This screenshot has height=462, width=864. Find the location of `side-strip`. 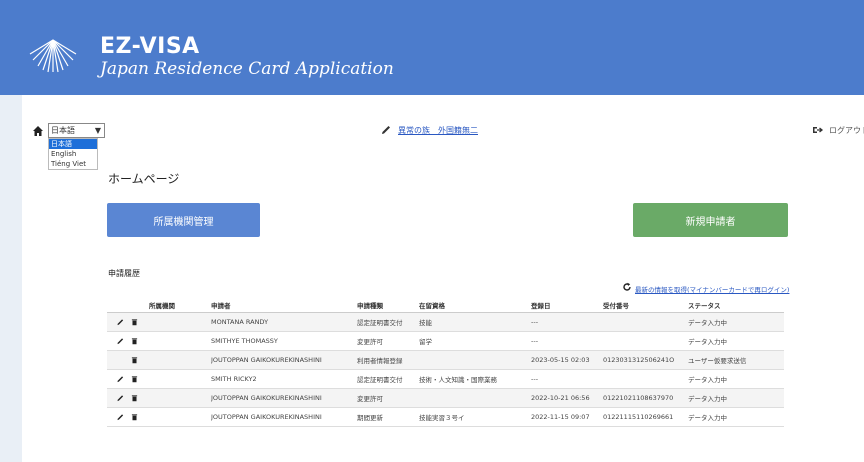

side-strip is located at coordinates (11, 278).